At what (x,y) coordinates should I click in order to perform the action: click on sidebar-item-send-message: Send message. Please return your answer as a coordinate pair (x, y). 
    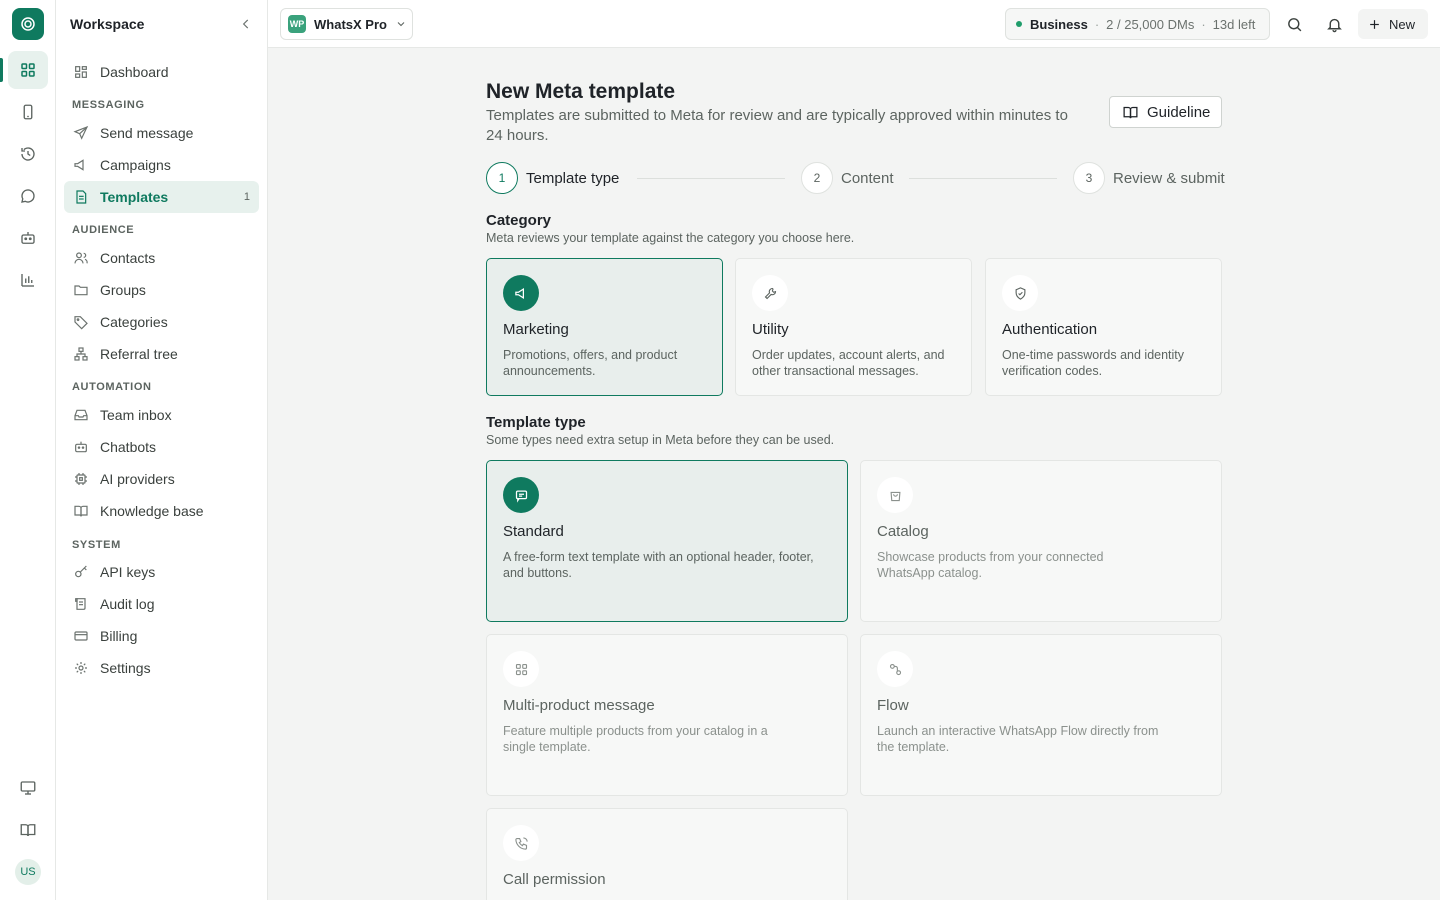
    Looking at the image, I should click on (161, 133).